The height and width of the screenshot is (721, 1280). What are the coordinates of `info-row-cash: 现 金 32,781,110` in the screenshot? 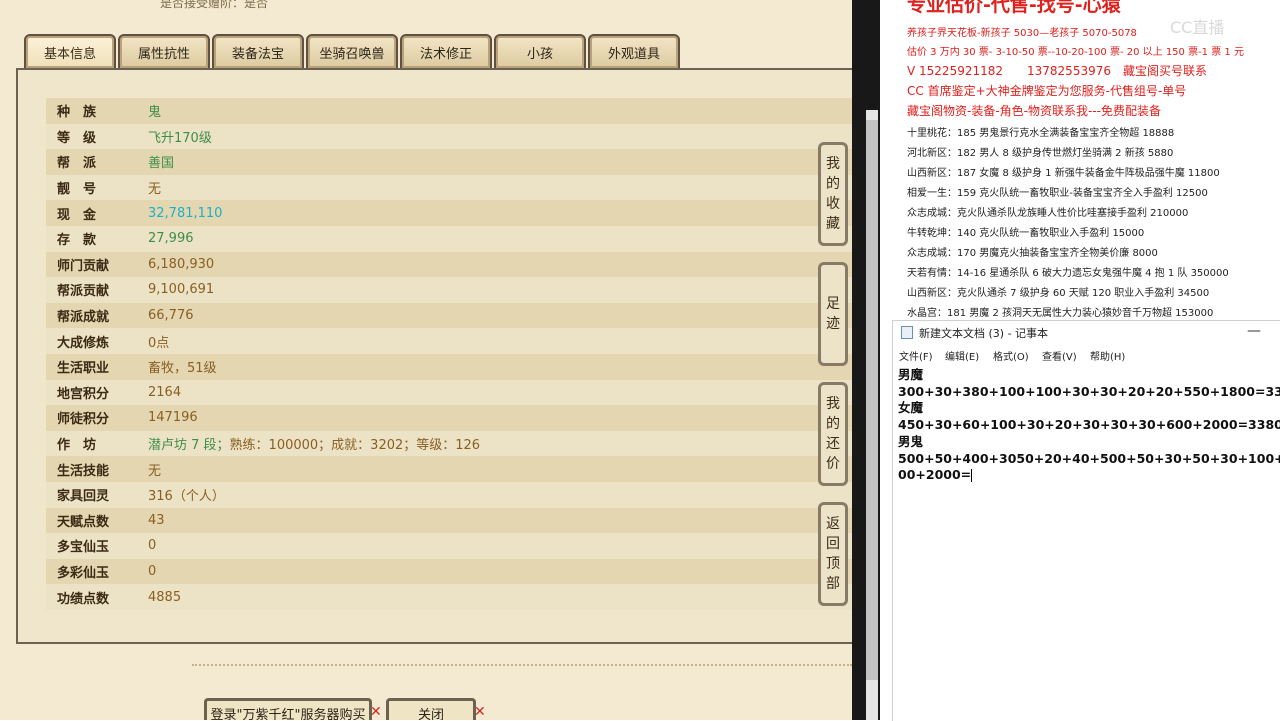 It's located at (449, 213).